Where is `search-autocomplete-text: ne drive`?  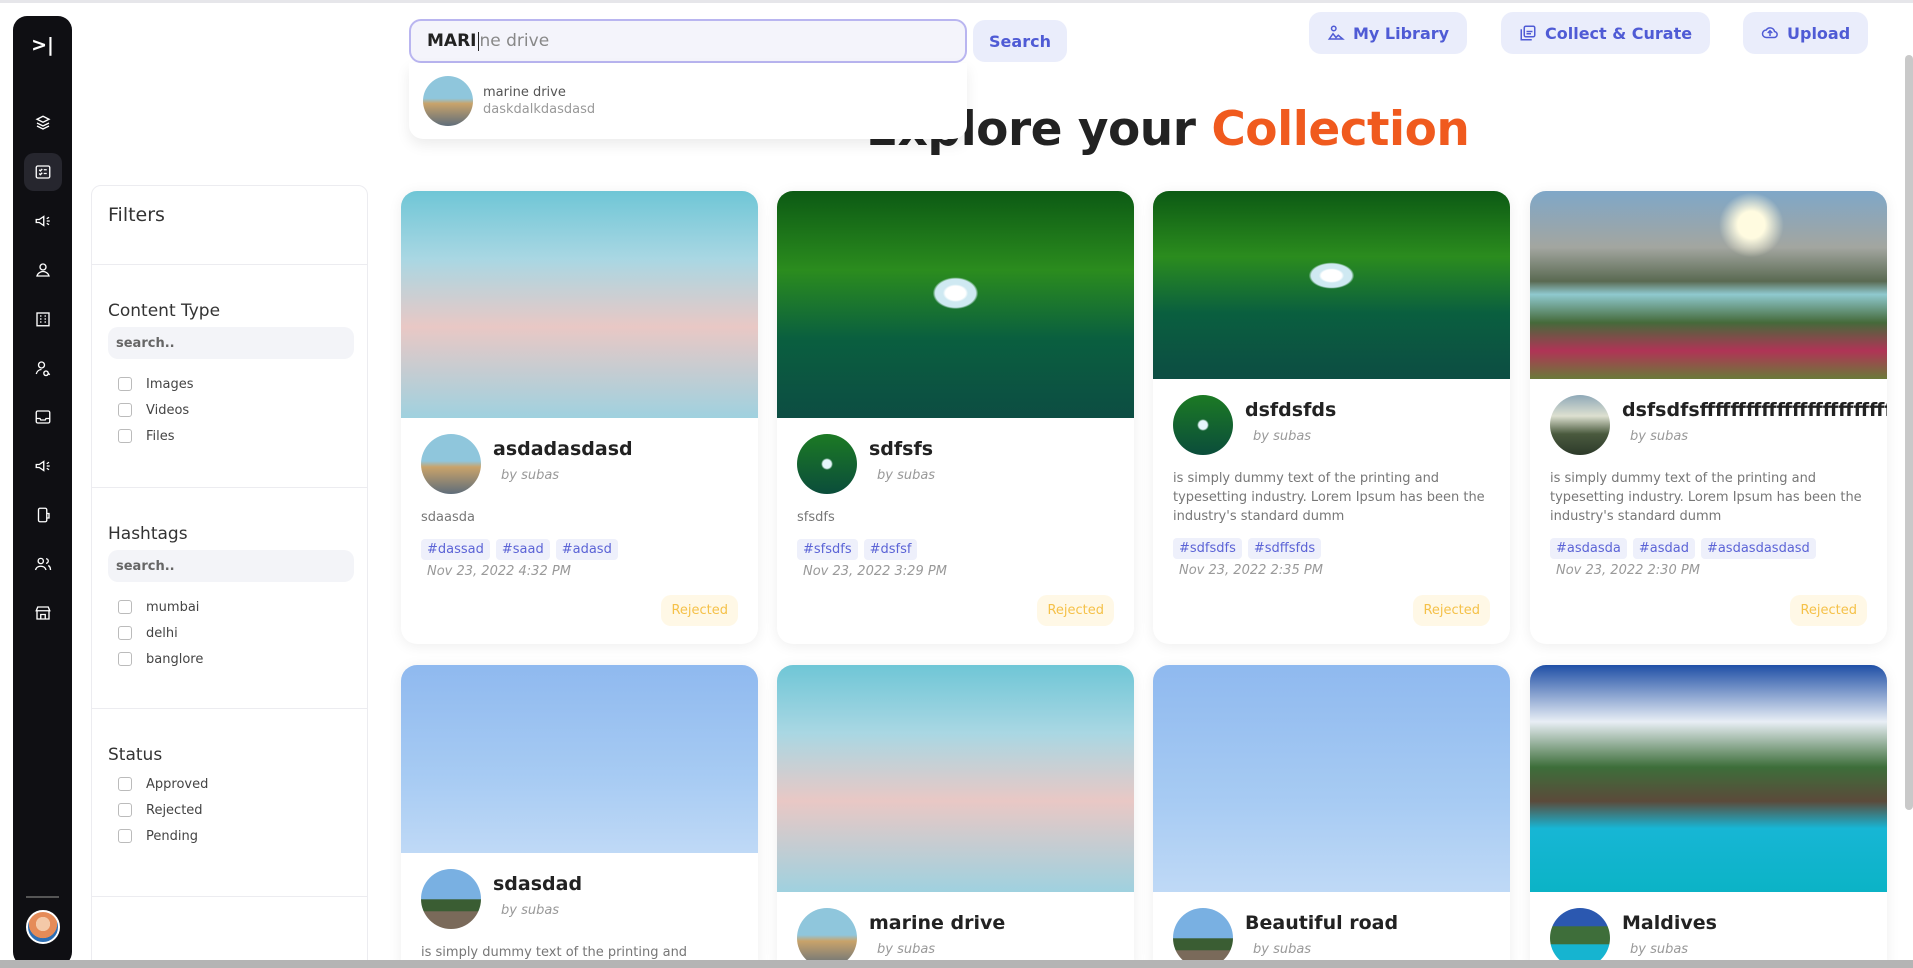
search-autocomplete-text: ne drive is located at coordinates (514, 41).